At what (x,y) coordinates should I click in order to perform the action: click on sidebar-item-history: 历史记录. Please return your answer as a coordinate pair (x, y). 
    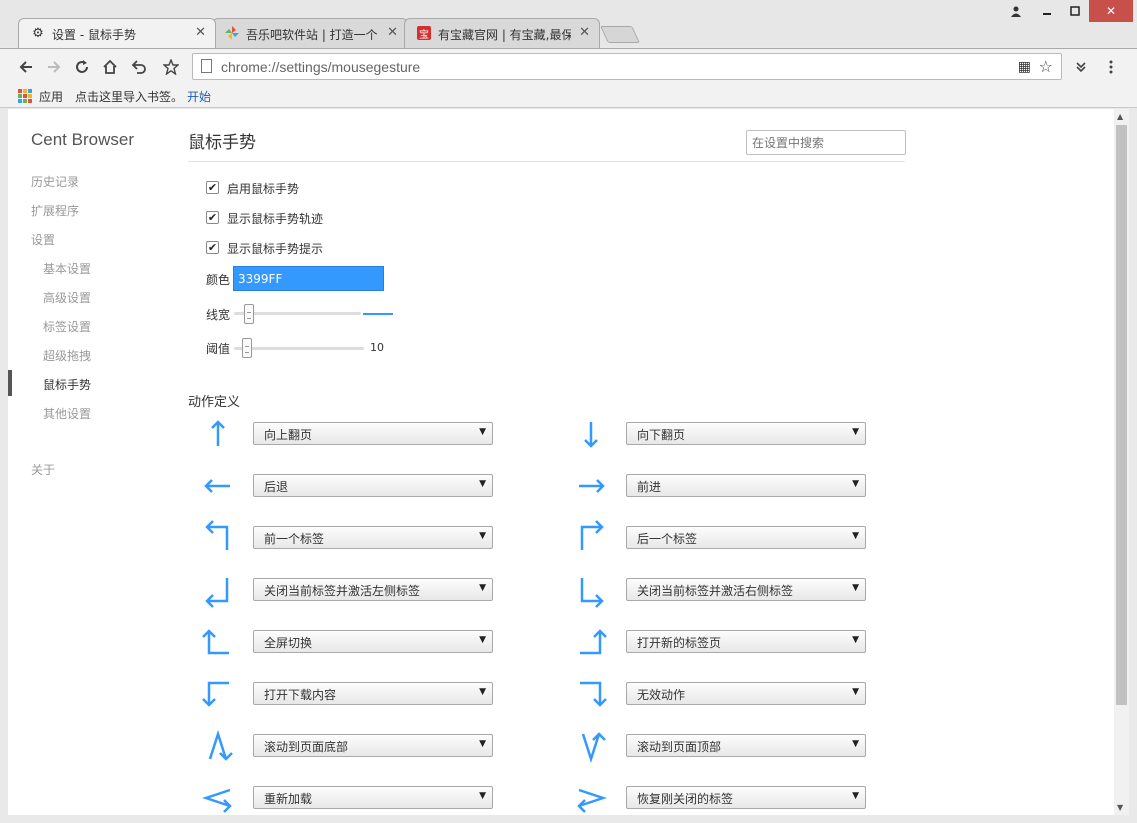
    Looking at the image, I should click on (55, 181).